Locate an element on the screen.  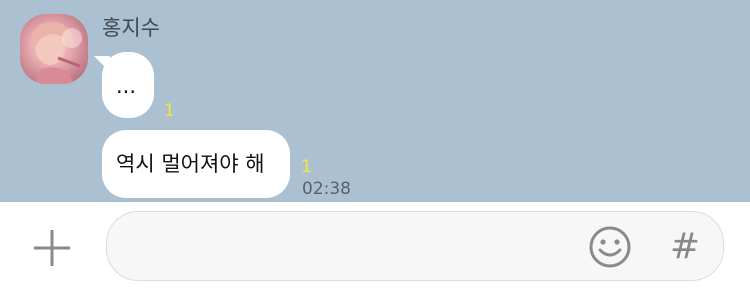
unread-count-1: 1 is located at coordinates (169, 111).